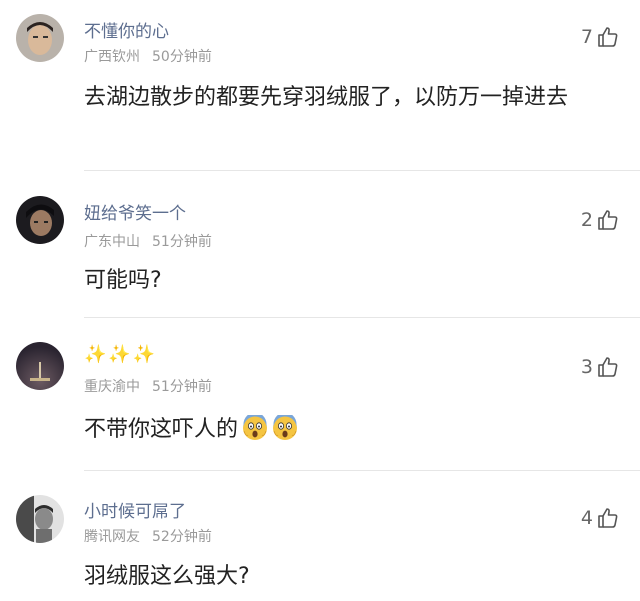 The width and height of the screenshot is (640, 601). What do you see at coordinates (182, 57) in the screenshot?
I see `timestamp: 50分钟前` at bounding box center [182, 57].